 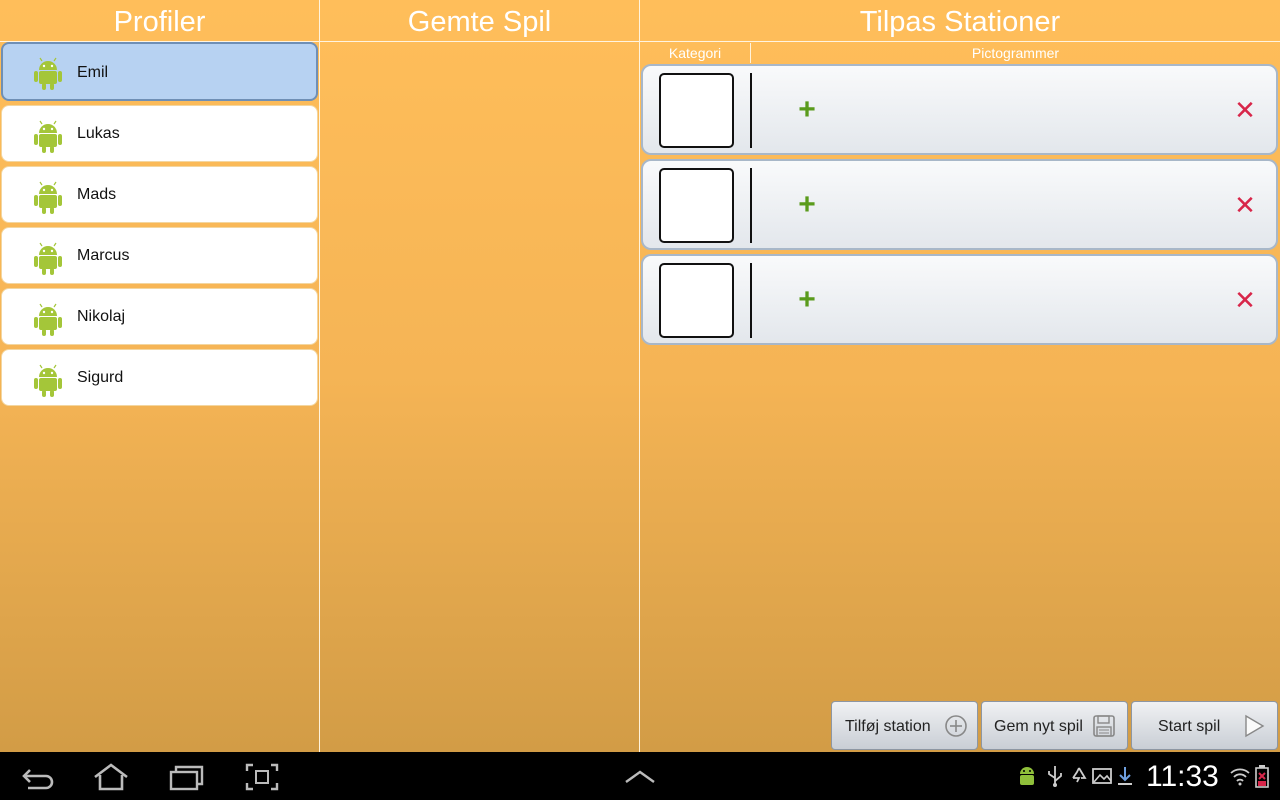 I want to click on profile-item-lukas: Lukas, so click(x=159, y=133).